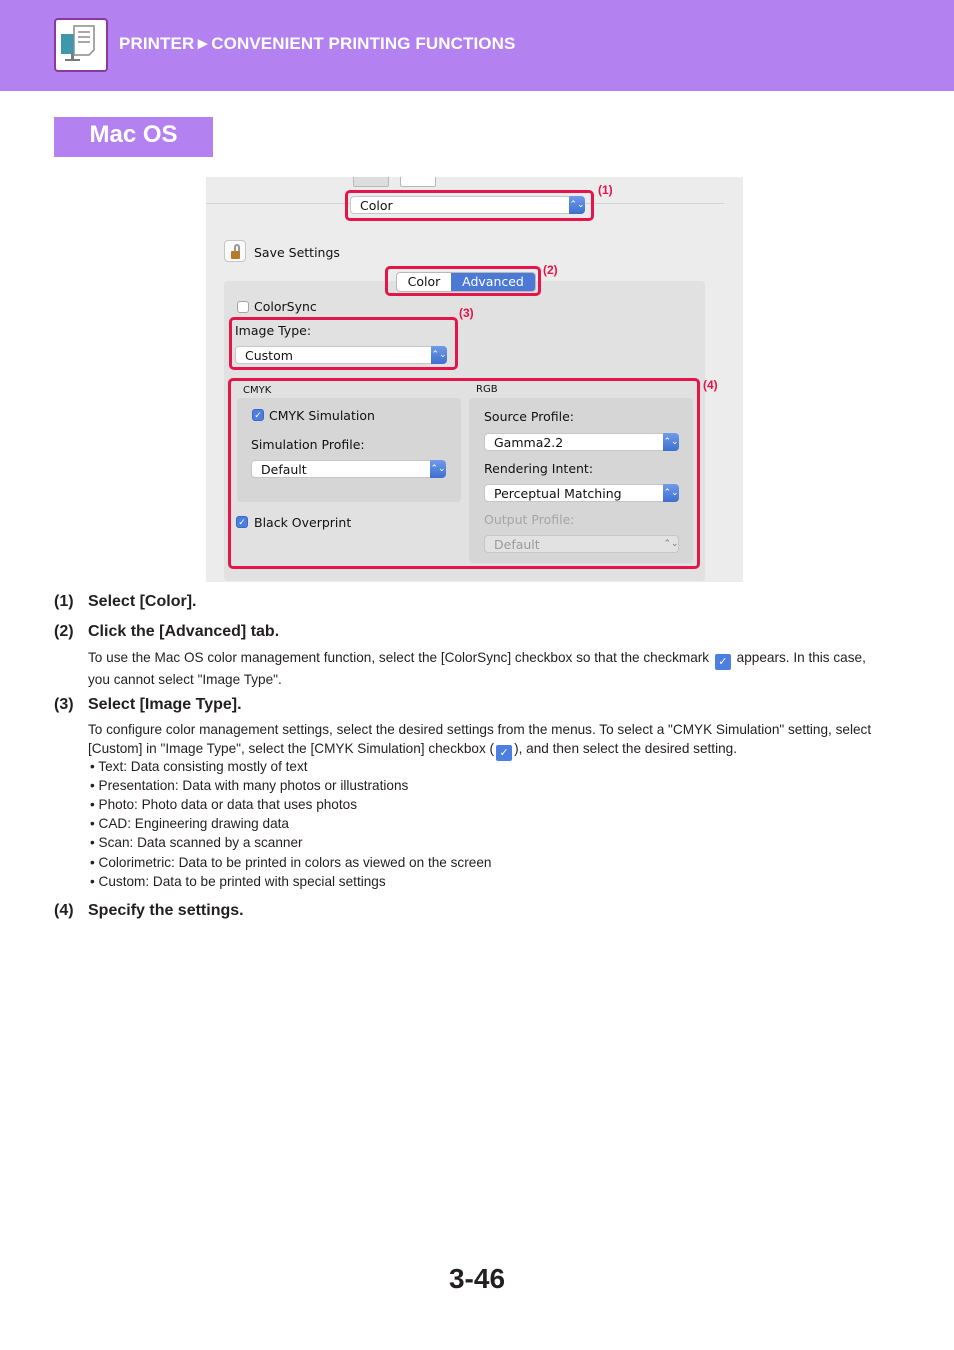 The width and height of the screenshot is (954, 1350). Describe the element at coordinates (317, 43) in the screenshot. I see `breadcrumb: PRINTER►CONVENIENT PRINTING FUNCTIONS` at that location.